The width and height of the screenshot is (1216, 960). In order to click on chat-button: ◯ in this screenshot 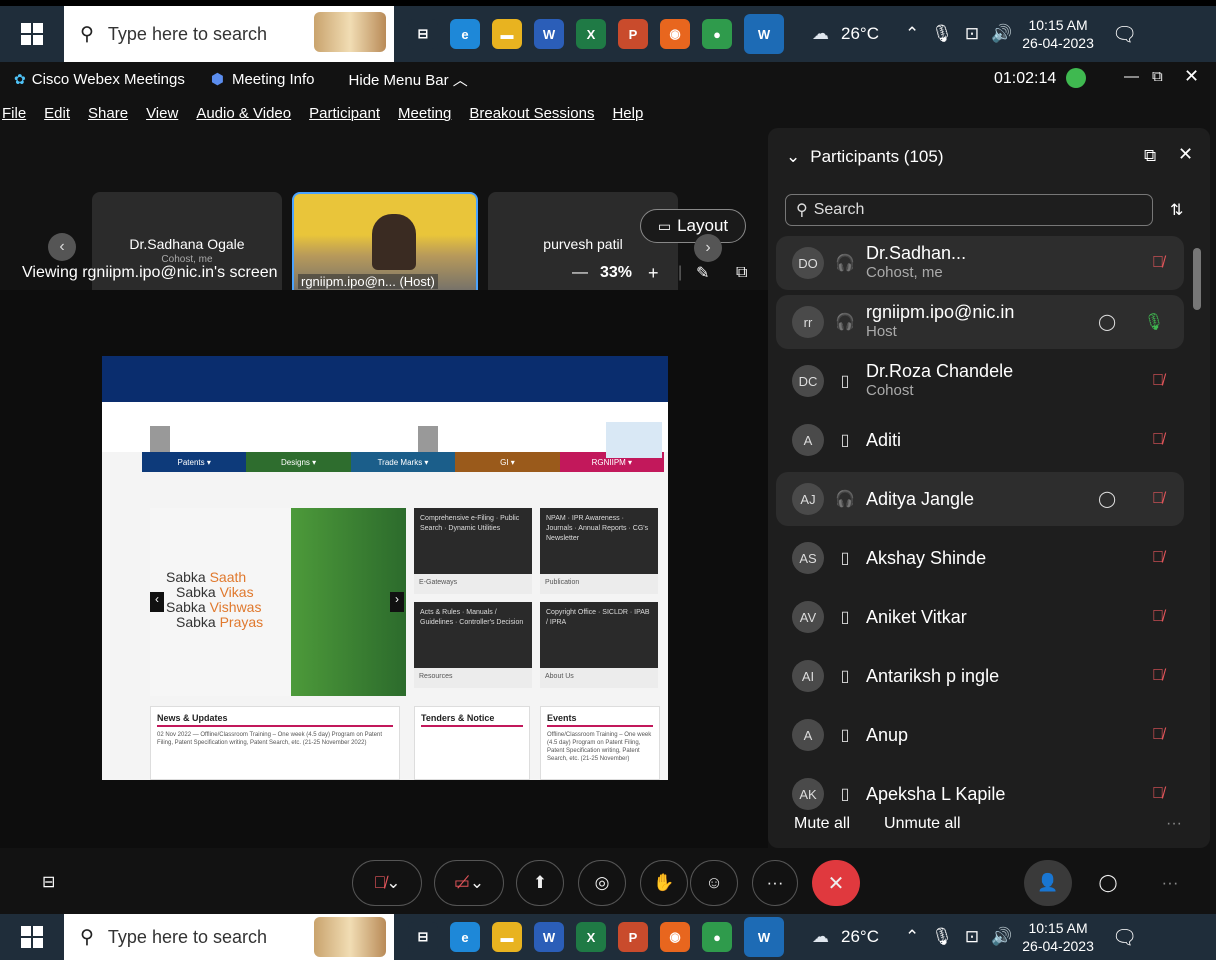, I will do `click(1108, 883)`.